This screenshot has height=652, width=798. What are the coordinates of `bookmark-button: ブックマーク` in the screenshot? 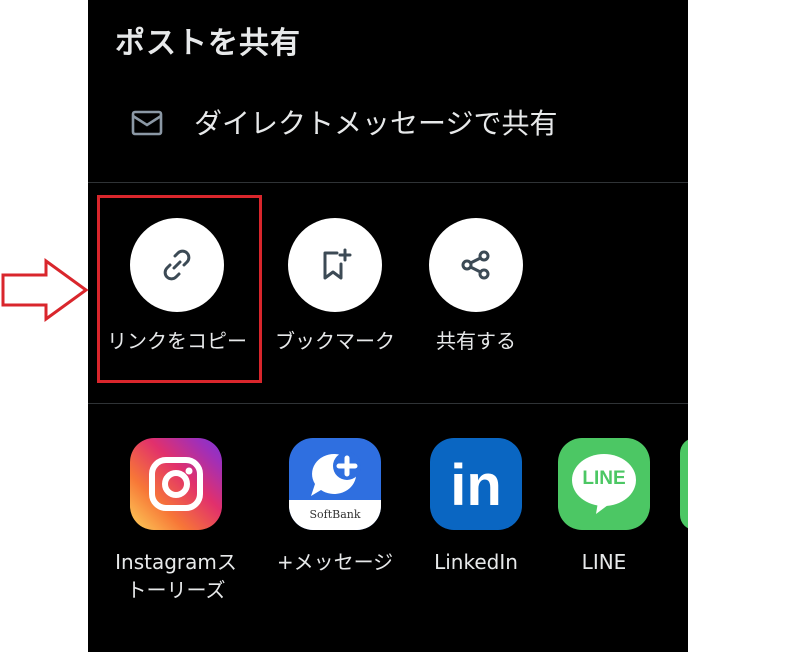 It's located at (335, 287).